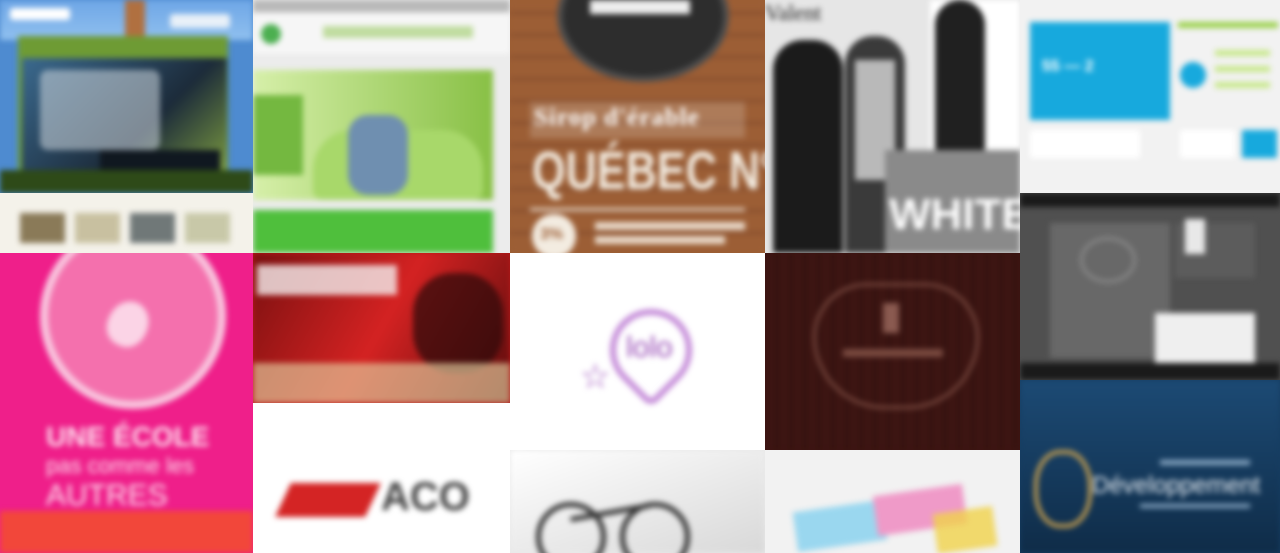 The height and width of the screenshot is (553, 1280). I want to click on dashboard-badge: 55 — 2, so click(1068, 66).